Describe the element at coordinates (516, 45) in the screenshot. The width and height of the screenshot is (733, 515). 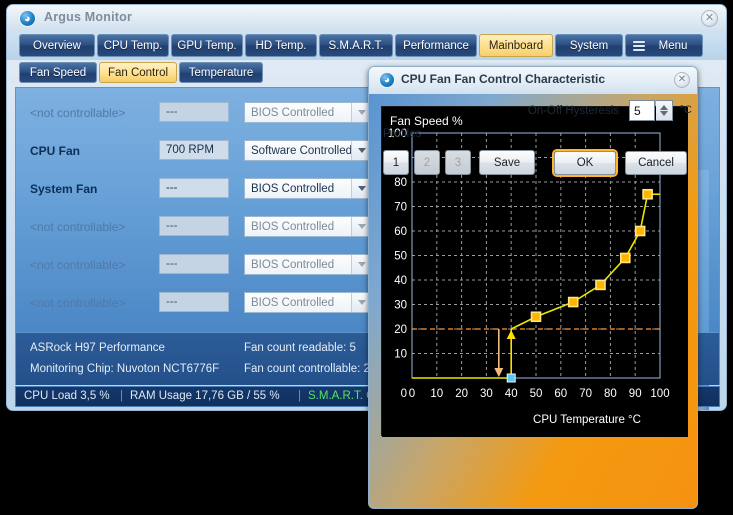
I see `tab-mainboard: Mainboard` at that location.